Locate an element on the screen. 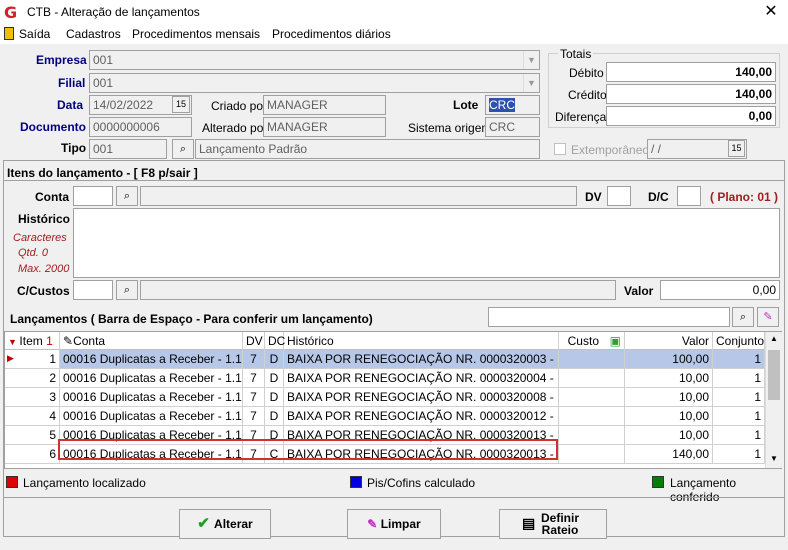 The height and width of the screenshot is (550, 788). close-icon: ✕ is located at coordinates (771, 12).